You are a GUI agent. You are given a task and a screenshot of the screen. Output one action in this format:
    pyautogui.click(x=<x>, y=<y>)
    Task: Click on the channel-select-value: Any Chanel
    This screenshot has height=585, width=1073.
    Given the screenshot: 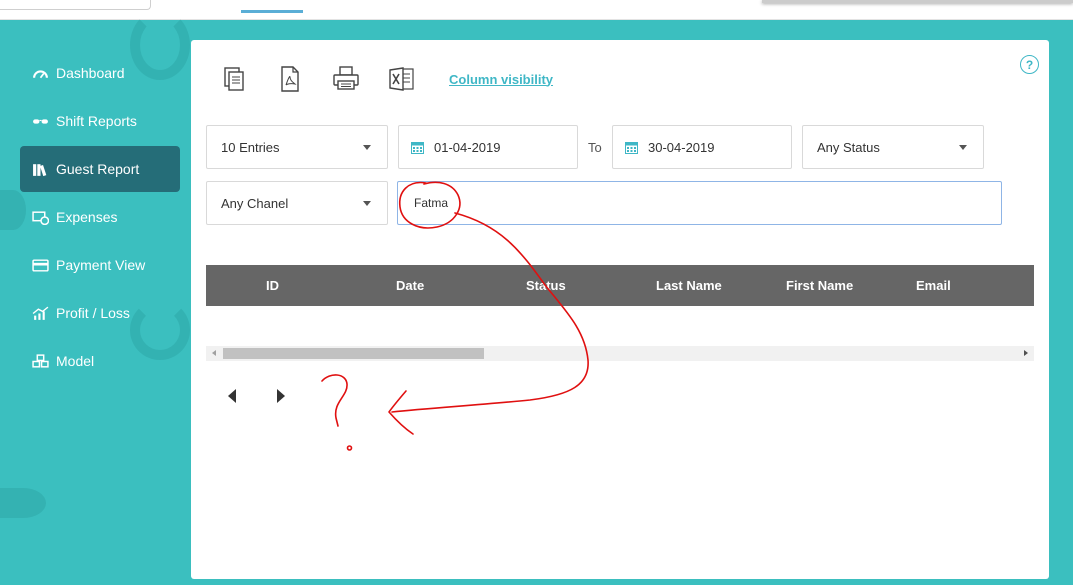 What is the action you would take?
    pyautogui.click(x=255, y=203)
    